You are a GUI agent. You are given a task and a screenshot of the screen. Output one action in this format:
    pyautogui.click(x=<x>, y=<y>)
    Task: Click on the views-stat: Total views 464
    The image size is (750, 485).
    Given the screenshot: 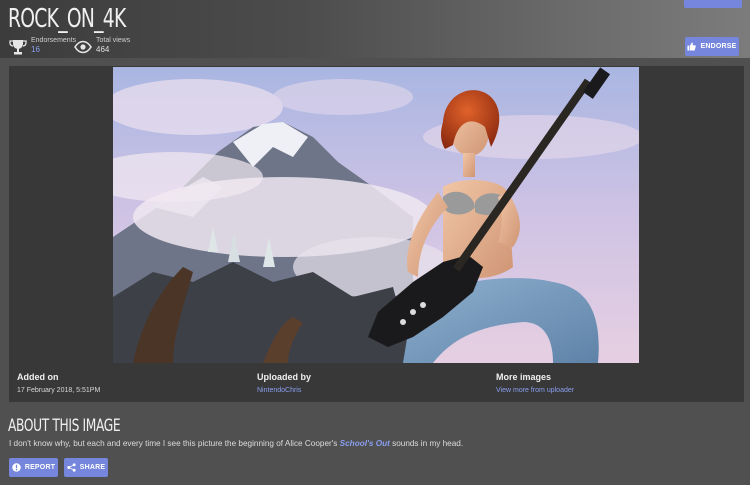 What is the action you would take?
    pyautogui.click(x=102, y=46)
    